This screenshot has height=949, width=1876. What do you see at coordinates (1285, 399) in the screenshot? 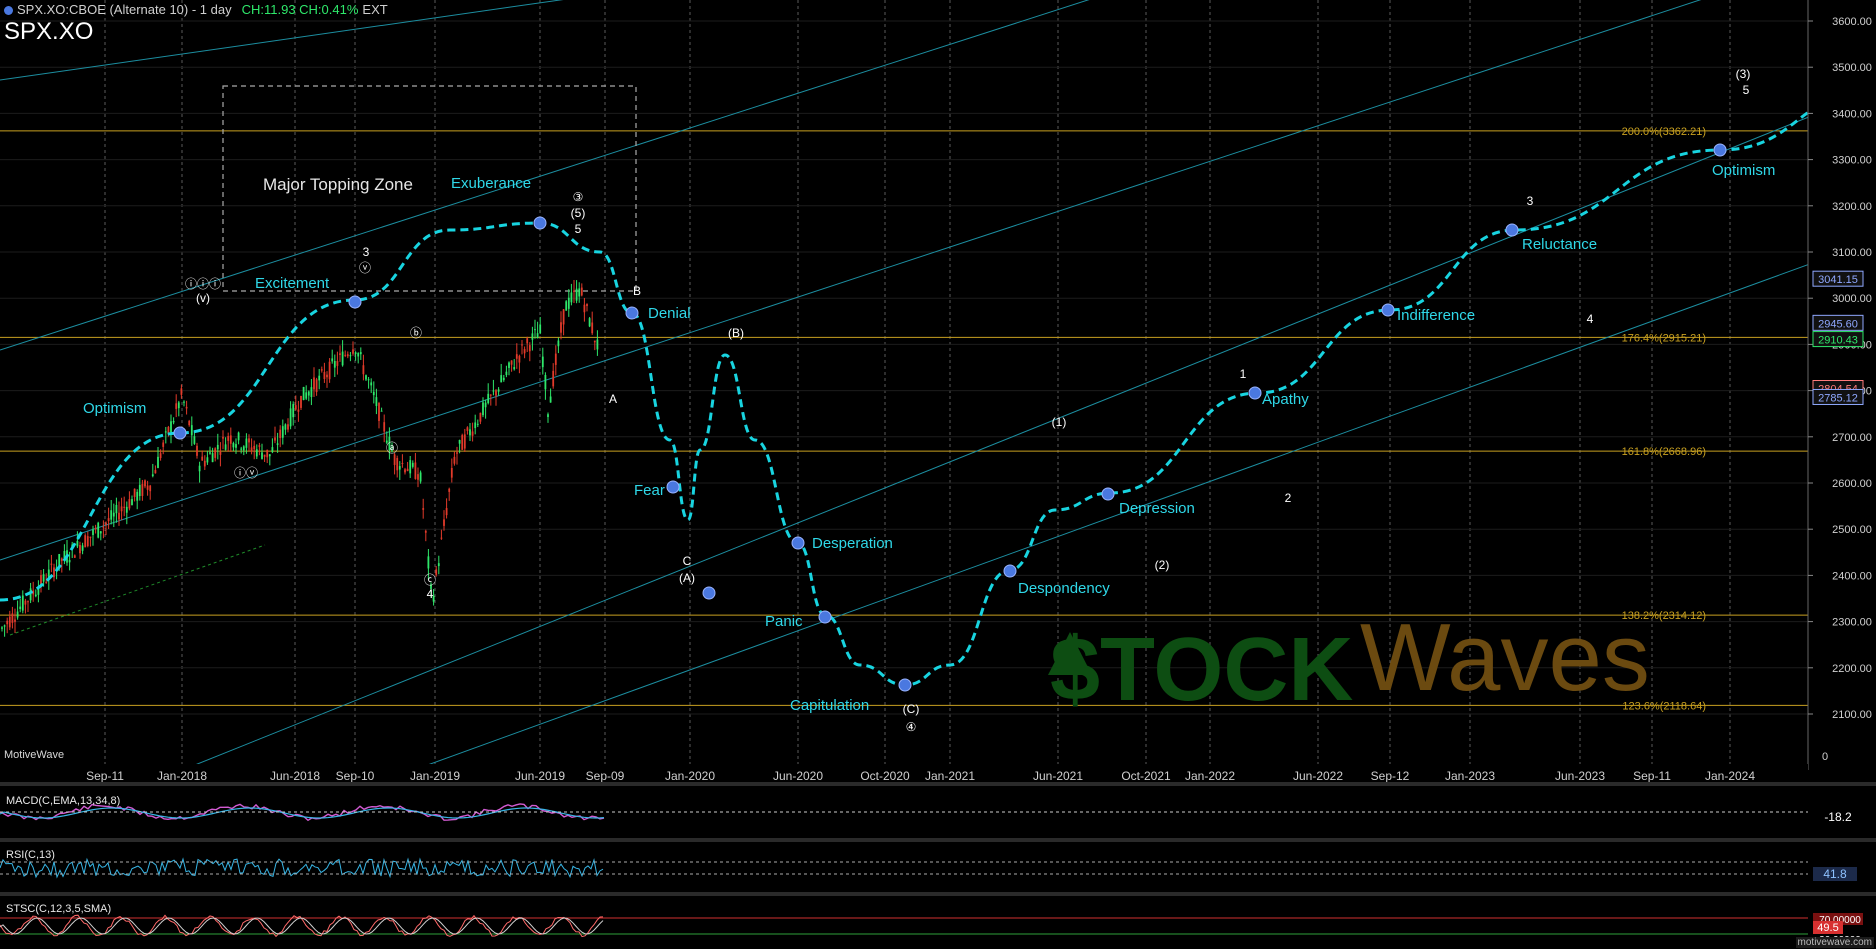
I see `sentiment-label: Apathy` at bounding box center [1285, 399].